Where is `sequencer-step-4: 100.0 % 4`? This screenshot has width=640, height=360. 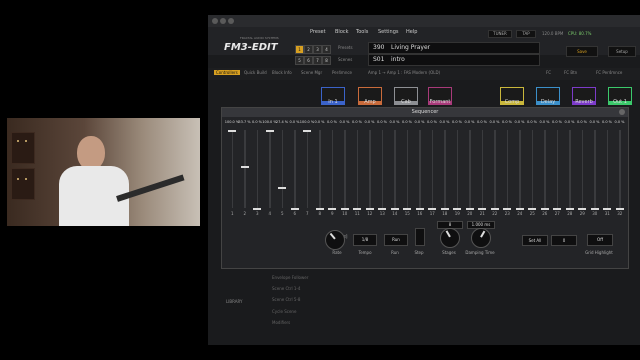 sequencer-step-4: 100.0 % 4 is located at coordinates (269, 173).